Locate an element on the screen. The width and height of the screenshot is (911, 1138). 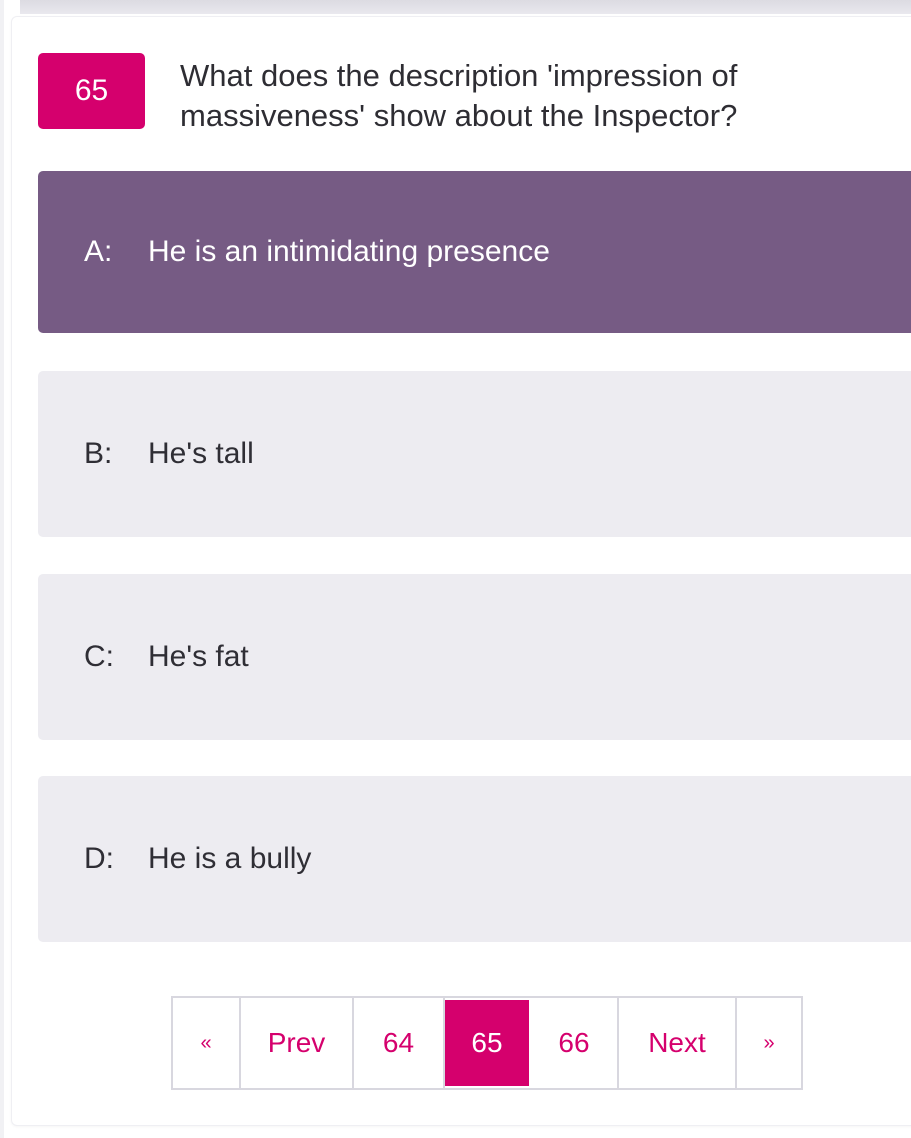
option-text: He's tall is located at coordinates (201, 453).